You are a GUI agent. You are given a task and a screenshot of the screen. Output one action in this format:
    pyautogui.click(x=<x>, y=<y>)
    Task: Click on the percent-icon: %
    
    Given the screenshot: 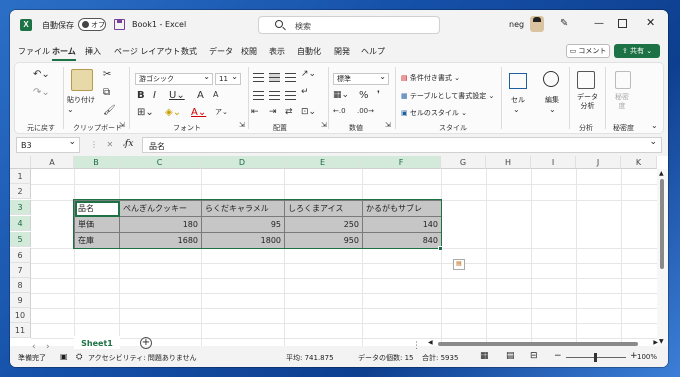 What is the action you would take?
    pyautogui.click(x=364, y=95)
    